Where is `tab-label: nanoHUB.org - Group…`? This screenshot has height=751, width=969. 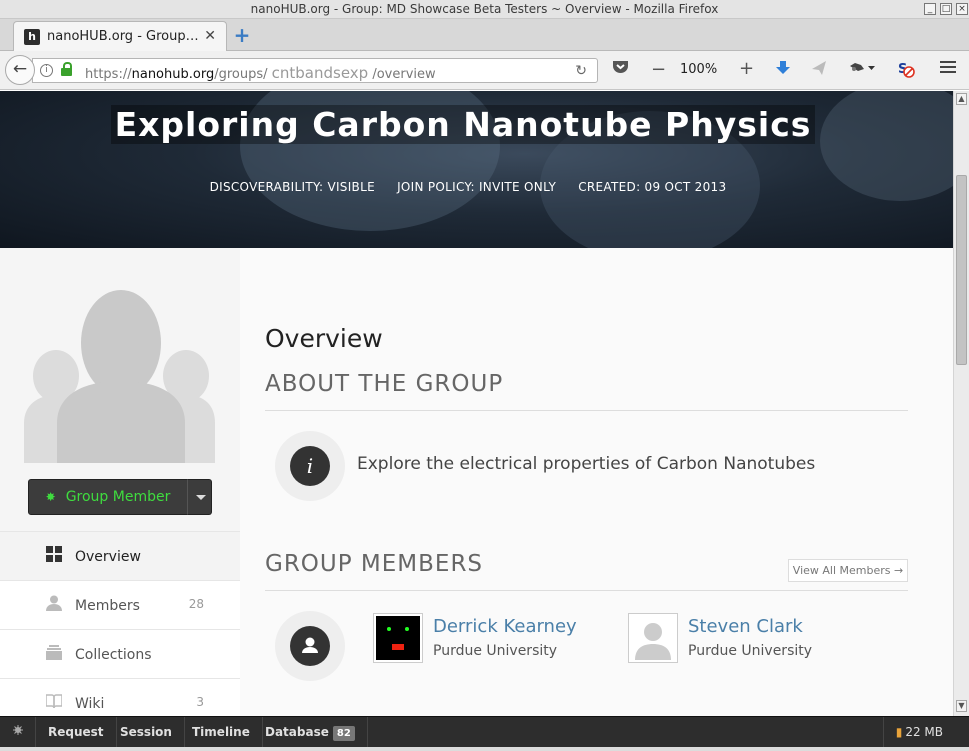 tab-label: nanoHUB.org - Group… is located at coordinates (123, 36).